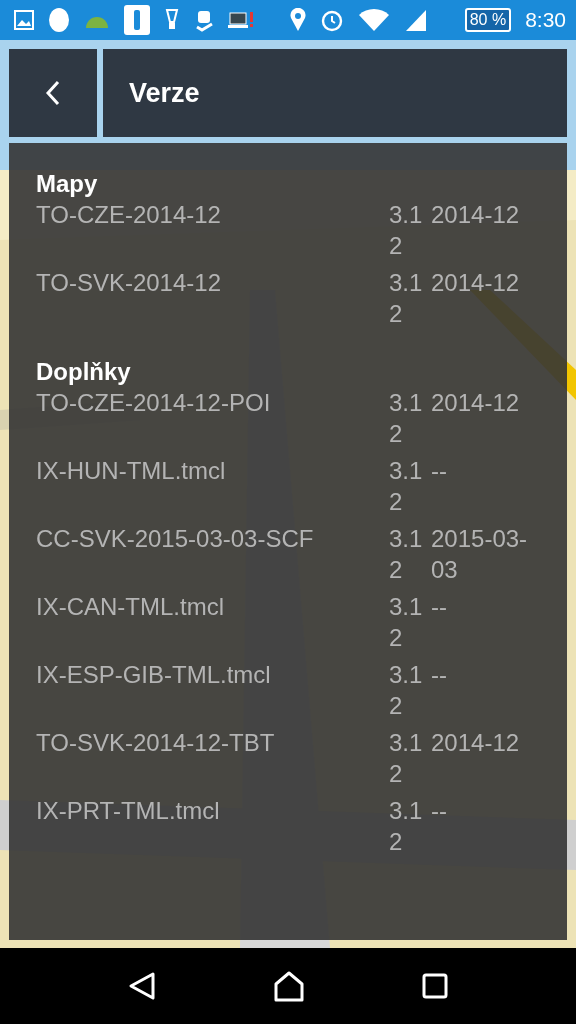  I want to click on package-name: IX-PRT-TML.tmcl, so click(128, 811).